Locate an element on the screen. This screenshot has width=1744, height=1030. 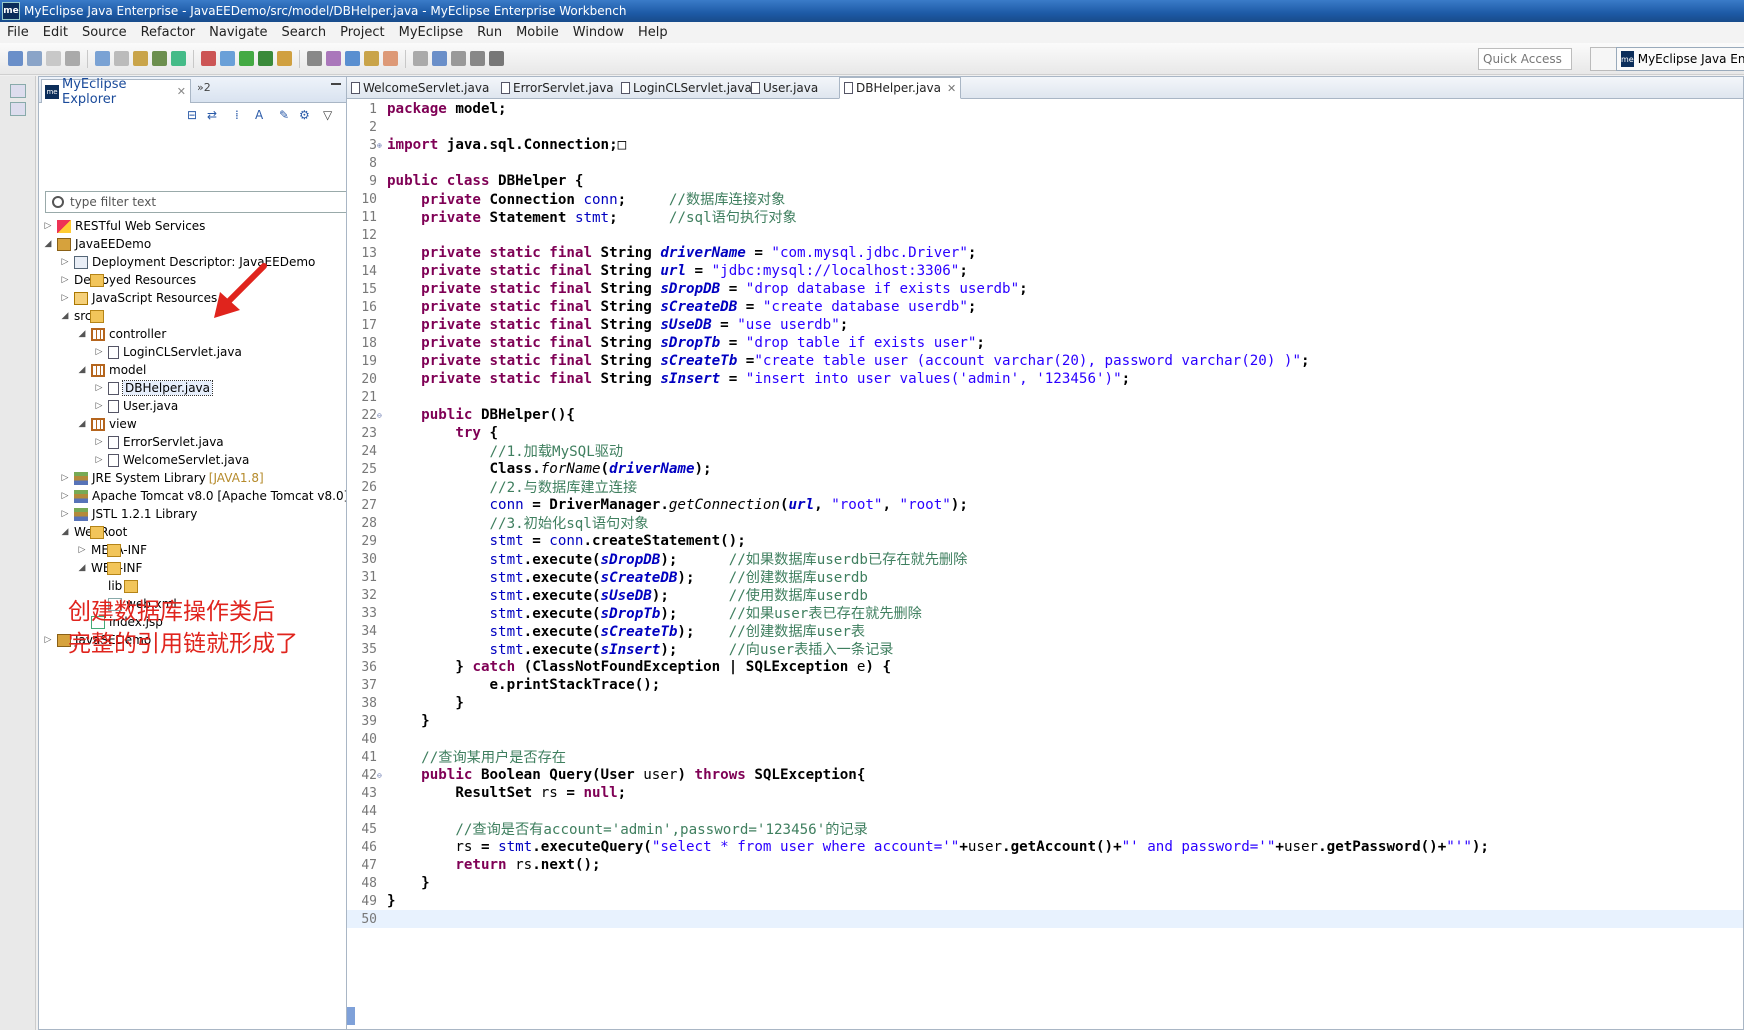
text-size-icon: A is located at coordinates (259, 115).